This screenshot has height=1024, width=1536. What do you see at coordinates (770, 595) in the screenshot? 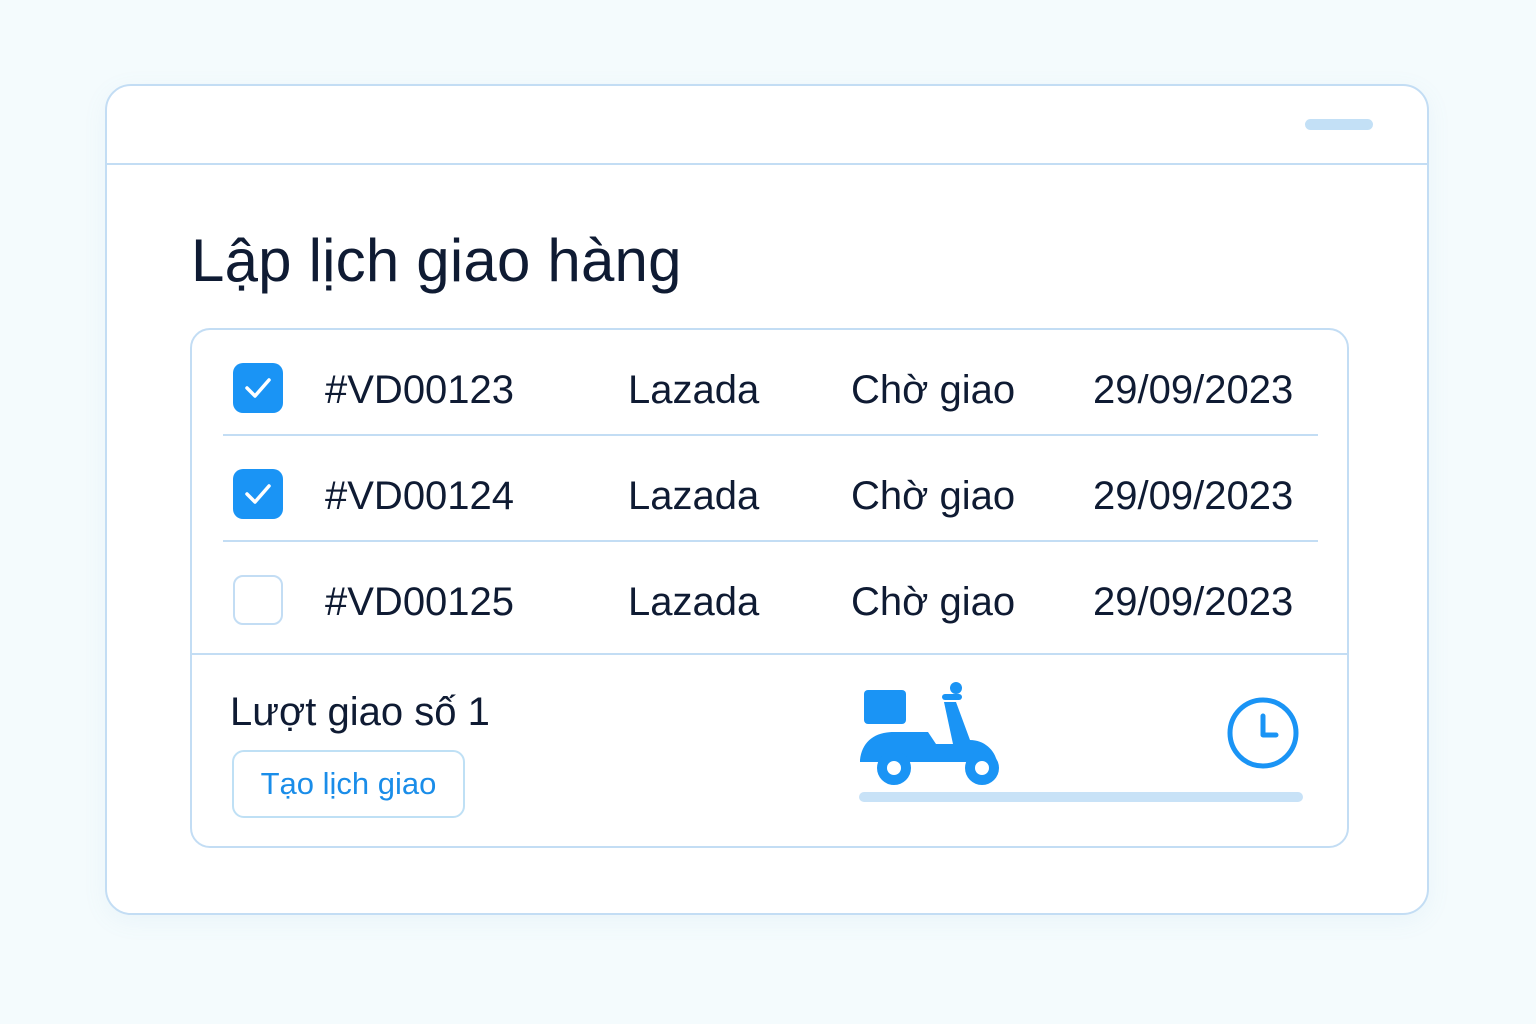
I see `order-row: #VD00125 Lazada Chờ giao 29/09/2023` at bounding box center [770, 595].